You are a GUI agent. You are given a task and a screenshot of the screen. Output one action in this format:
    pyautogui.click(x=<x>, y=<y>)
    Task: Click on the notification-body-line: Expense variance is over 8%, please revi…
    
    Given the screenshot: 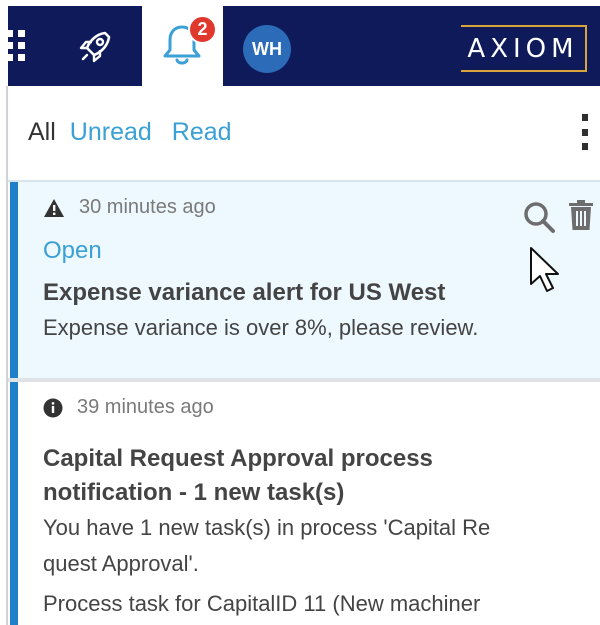 What is the action you would take?
    pyautogui.click(x=261, y=327)
    